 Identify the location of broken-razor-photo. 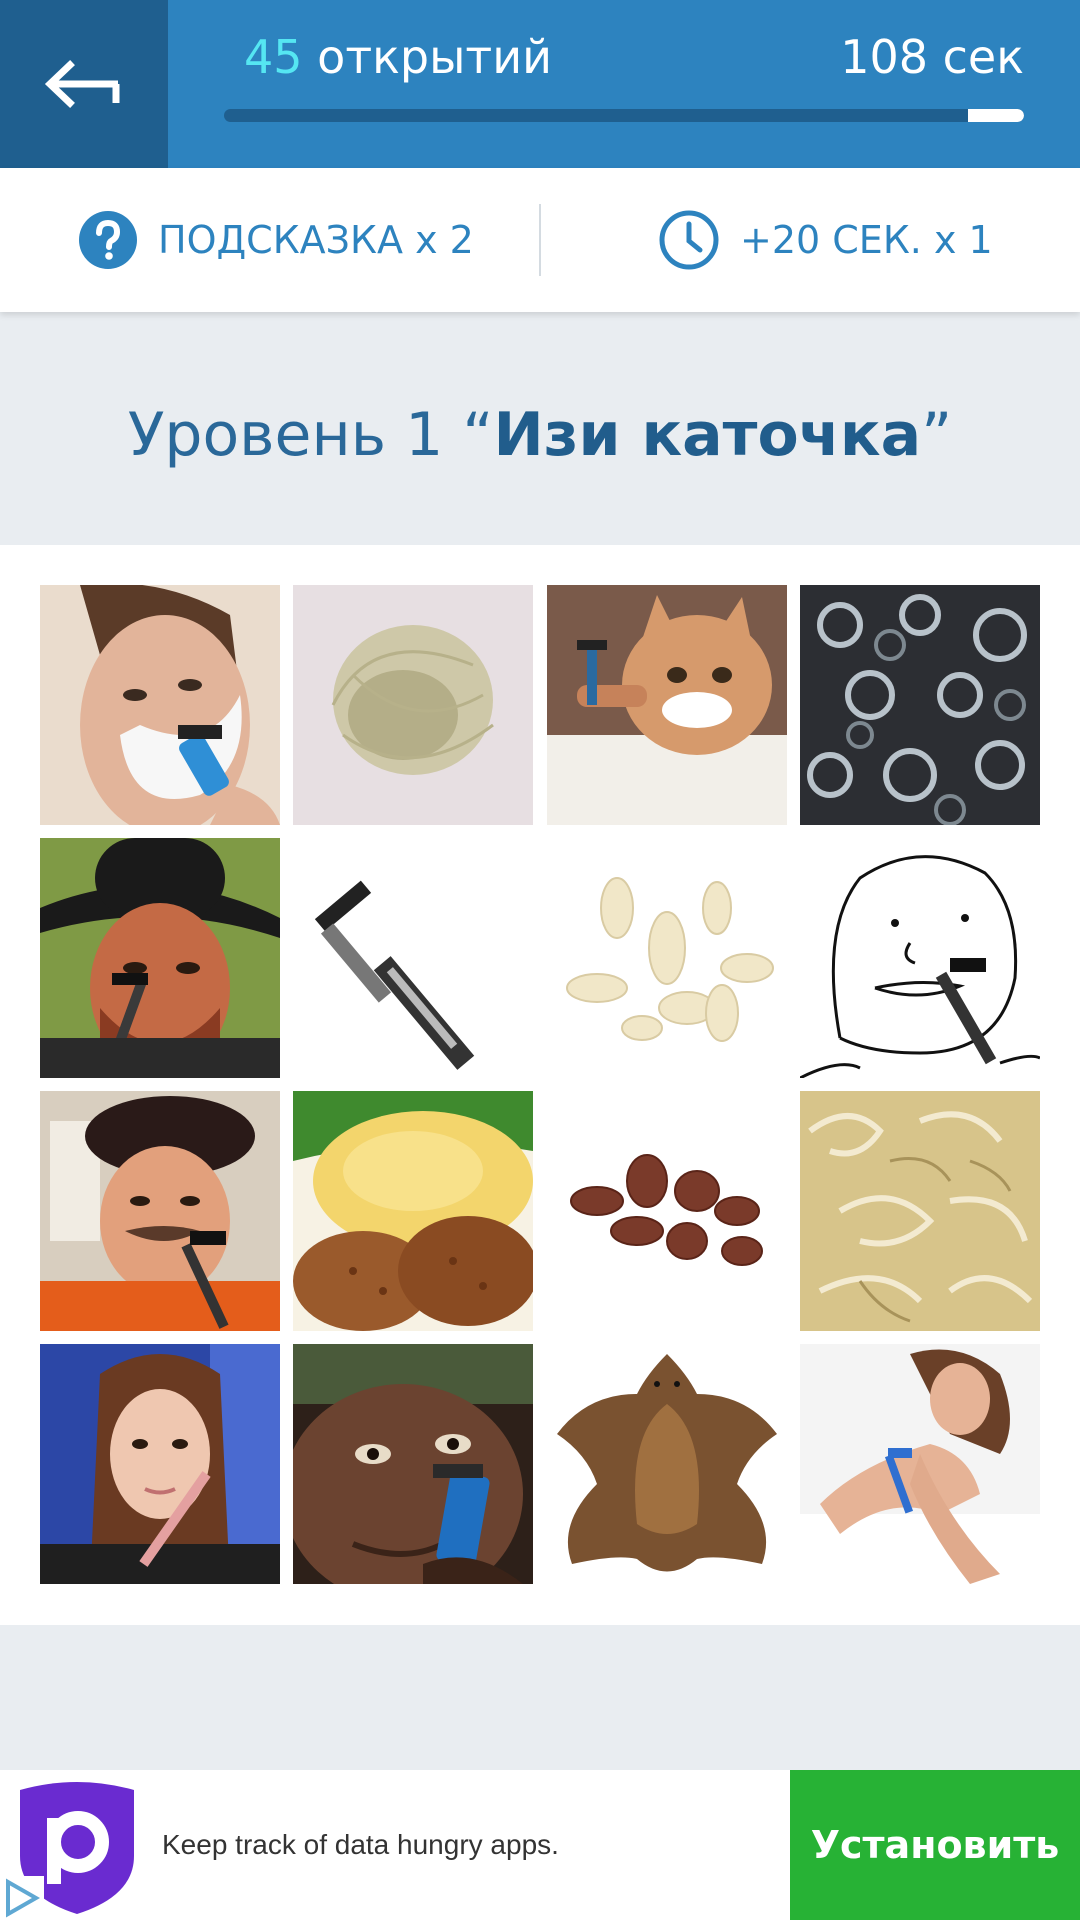
(413, 958).